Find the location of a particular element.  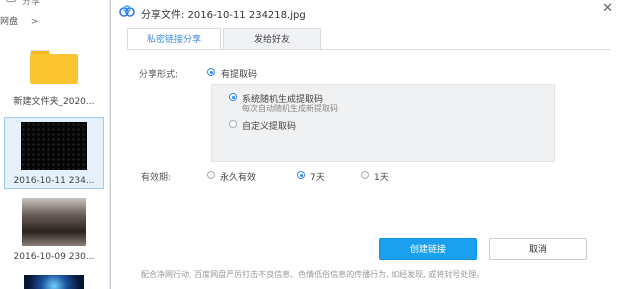

dialog-title: 分享文件: 2016-10-11 234218.jpg is located at coordinates (223, 15).